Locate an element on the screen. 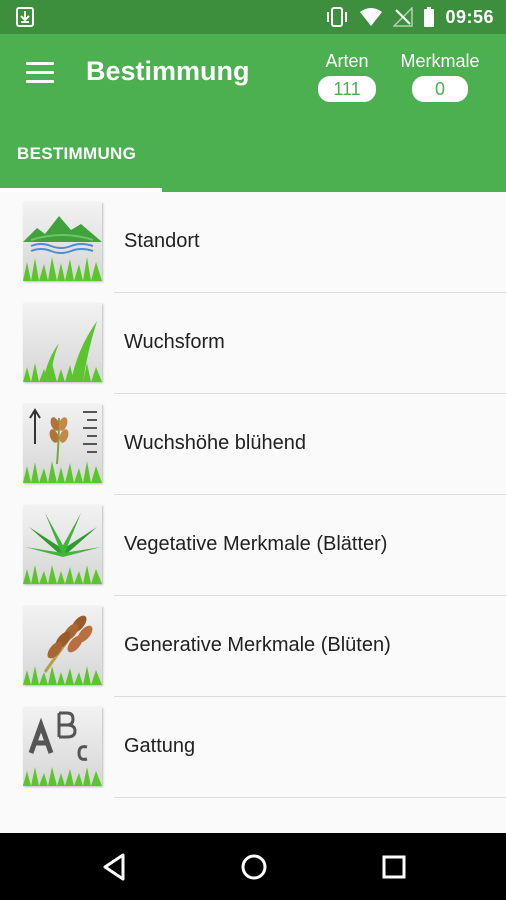 This screenshot has height=900, width=506. tab-label: BESTIMMUNG is located at coordinates (77, 153).